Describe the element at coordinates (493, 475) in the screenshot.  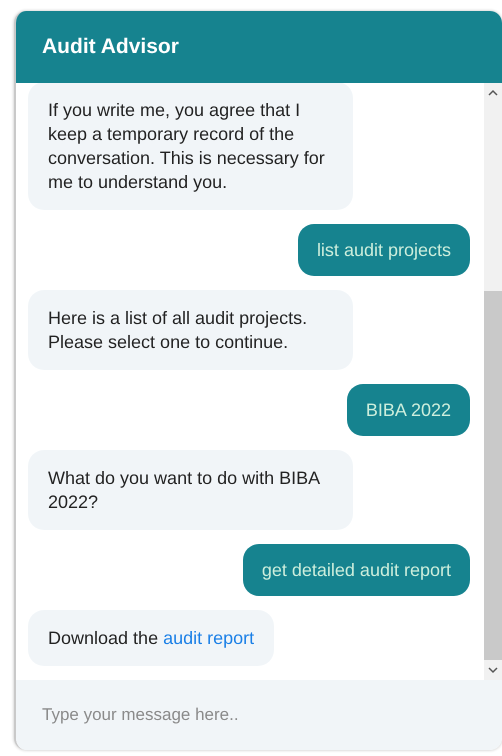
I see `scroll-thumb` at that location.